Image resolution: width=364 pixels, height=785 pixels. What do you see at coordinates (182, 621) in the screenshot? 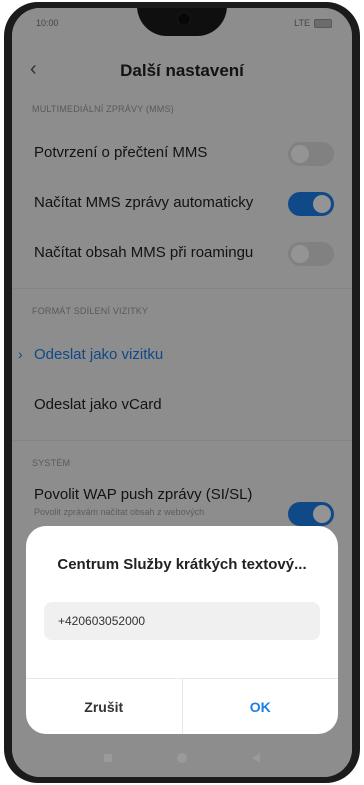
I see `smsc-number-input` at bounding box center [182, 621].